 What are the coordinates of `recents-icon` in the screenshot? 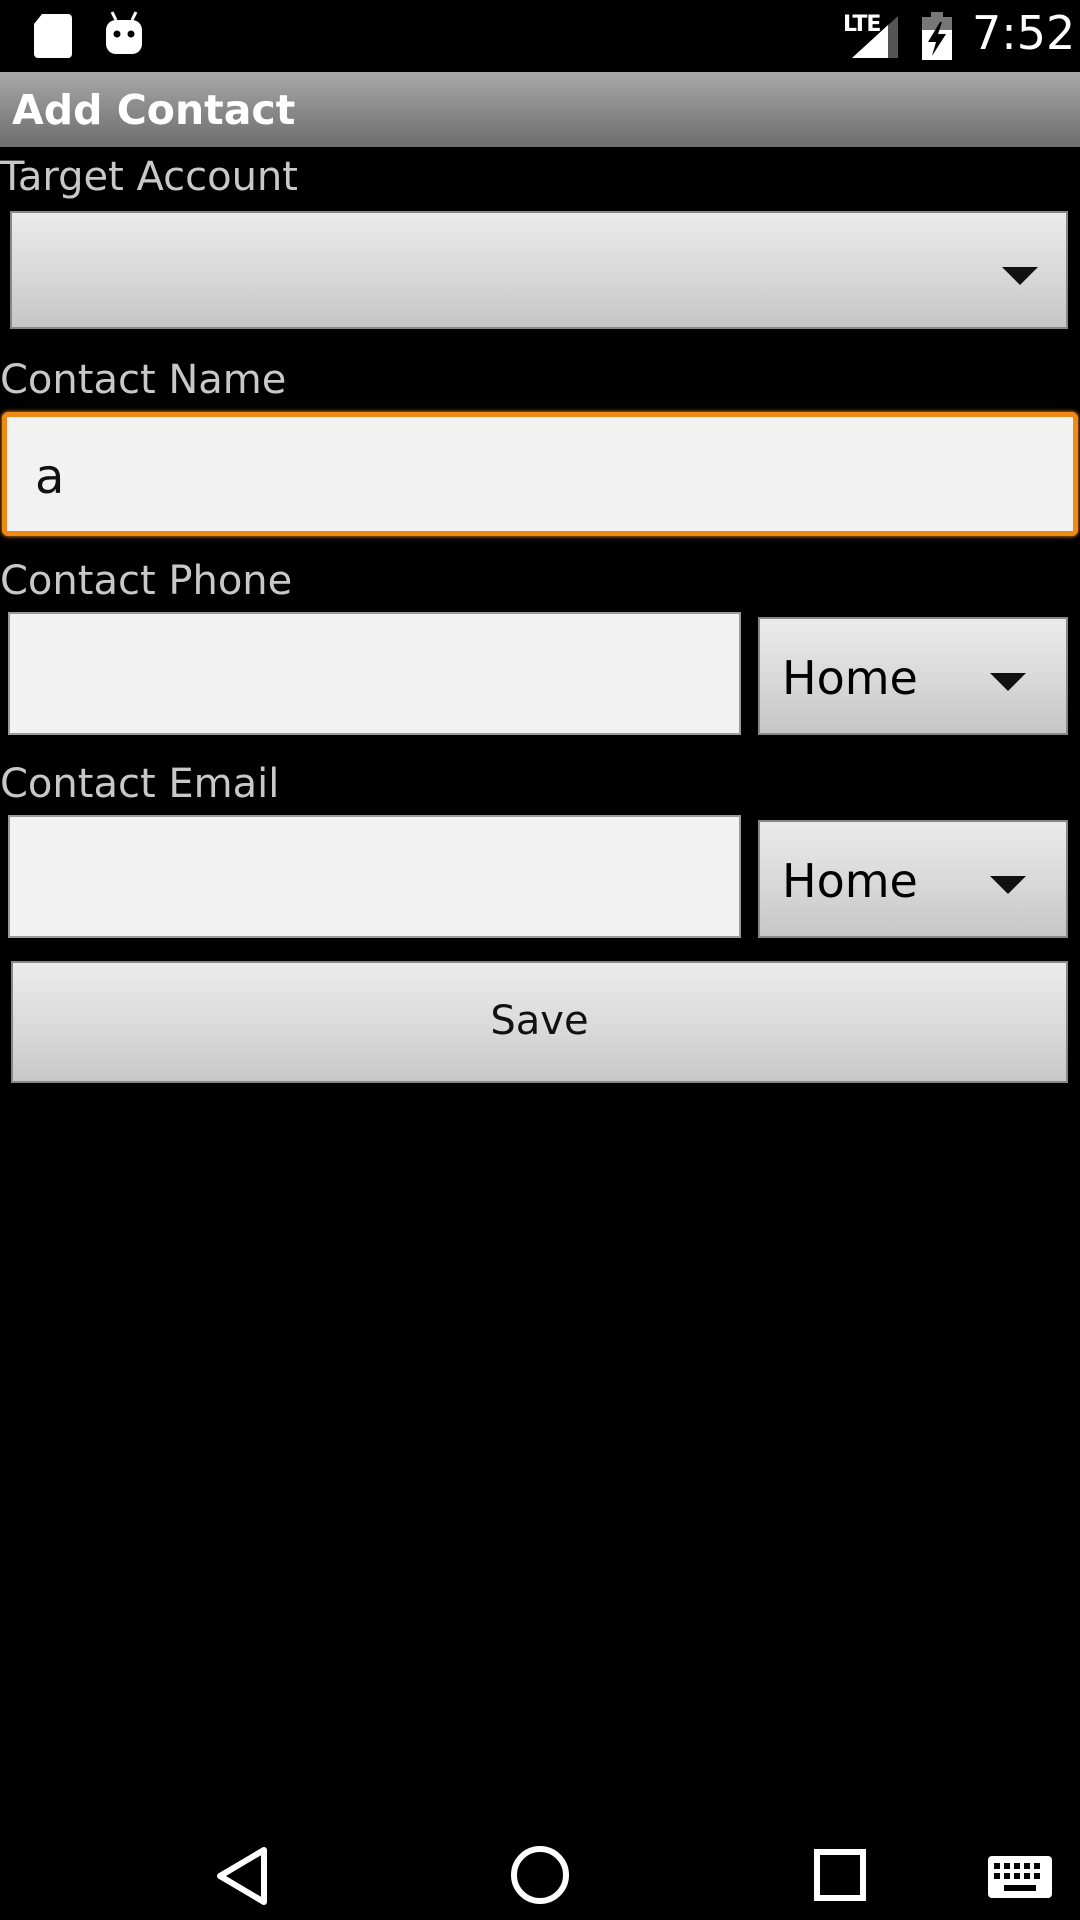 It's located at (840, 1875).